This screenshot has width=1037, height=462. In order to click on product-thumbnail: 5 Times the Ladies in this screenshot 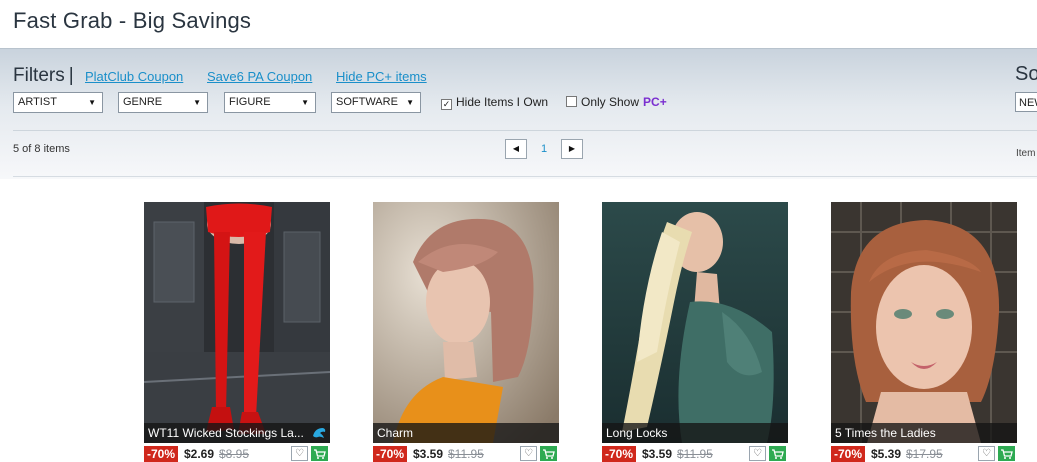, I will do `click(924, 322)`.